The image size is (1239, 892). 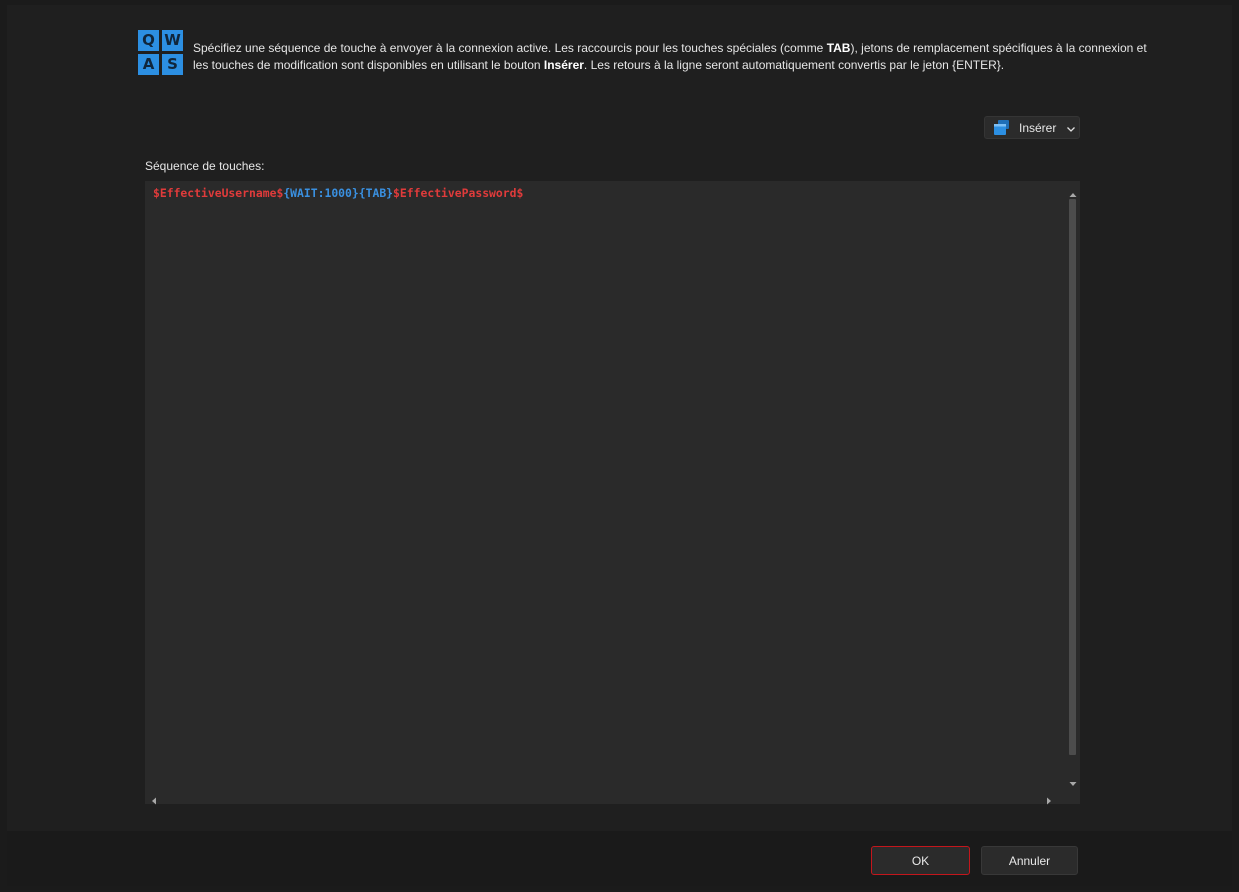 I want to click on scroll-left-arrow-icon, so click(x=154, y=798).